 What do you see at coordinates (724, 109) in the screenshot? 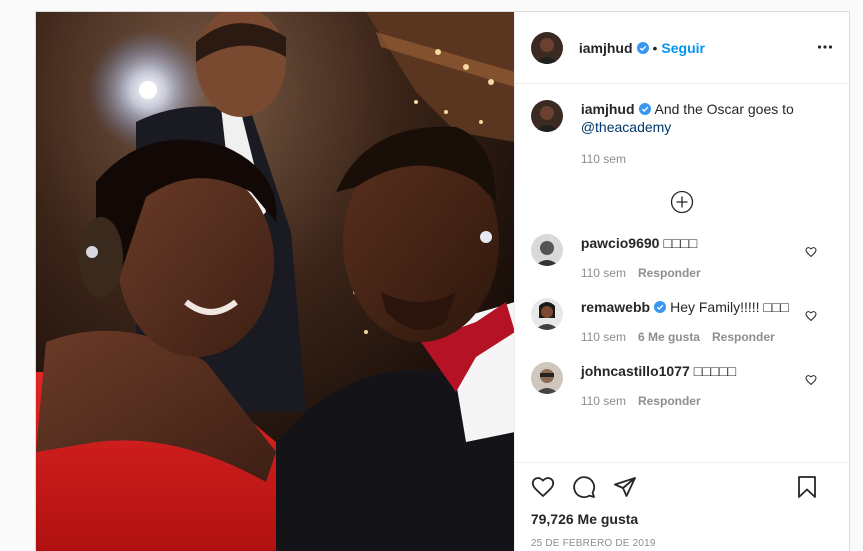
I see `caption-text: And the Oscar goes to` at bounding box center [724, 109].